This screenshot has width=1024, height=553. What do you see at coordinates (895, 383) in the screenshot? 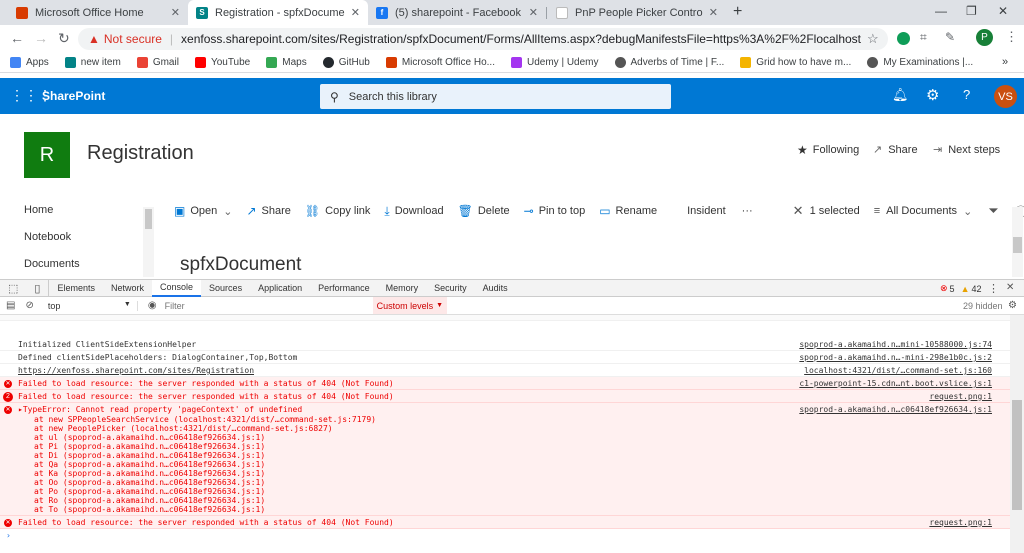
I see `source-link: c1-powerpoint-15.cdn…nt.boot.vslice.js:1` at bounding box center [895, 383].